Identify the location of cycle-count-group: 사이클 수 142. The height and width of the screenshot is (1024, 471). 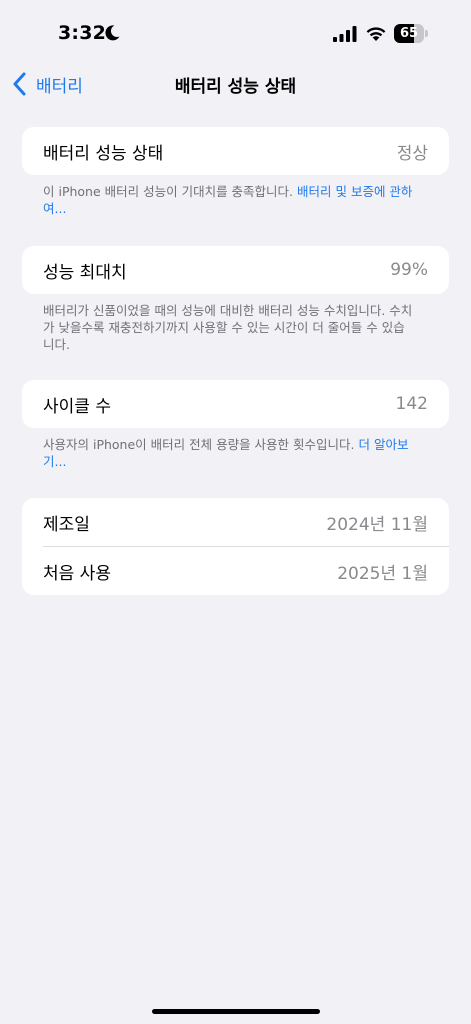
(235, 404).